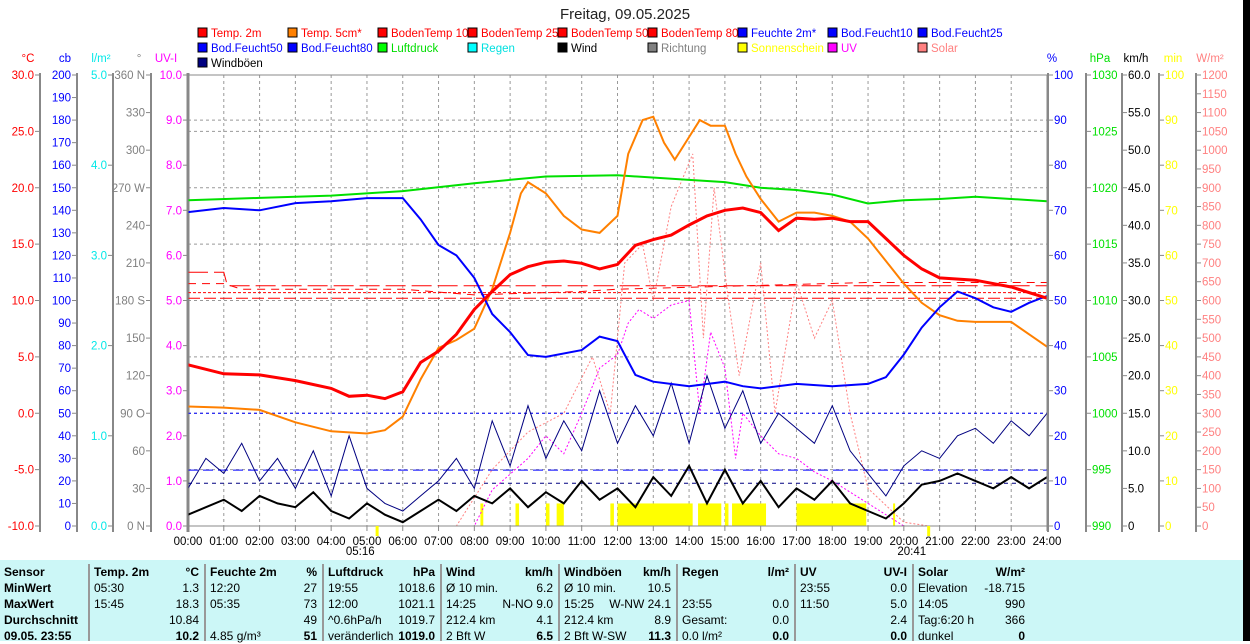 The image size is (1250, 644). Describe the element at coordinates (1105, 132) in the screenshot. I see `axis-tick-label: 1025` at that location.